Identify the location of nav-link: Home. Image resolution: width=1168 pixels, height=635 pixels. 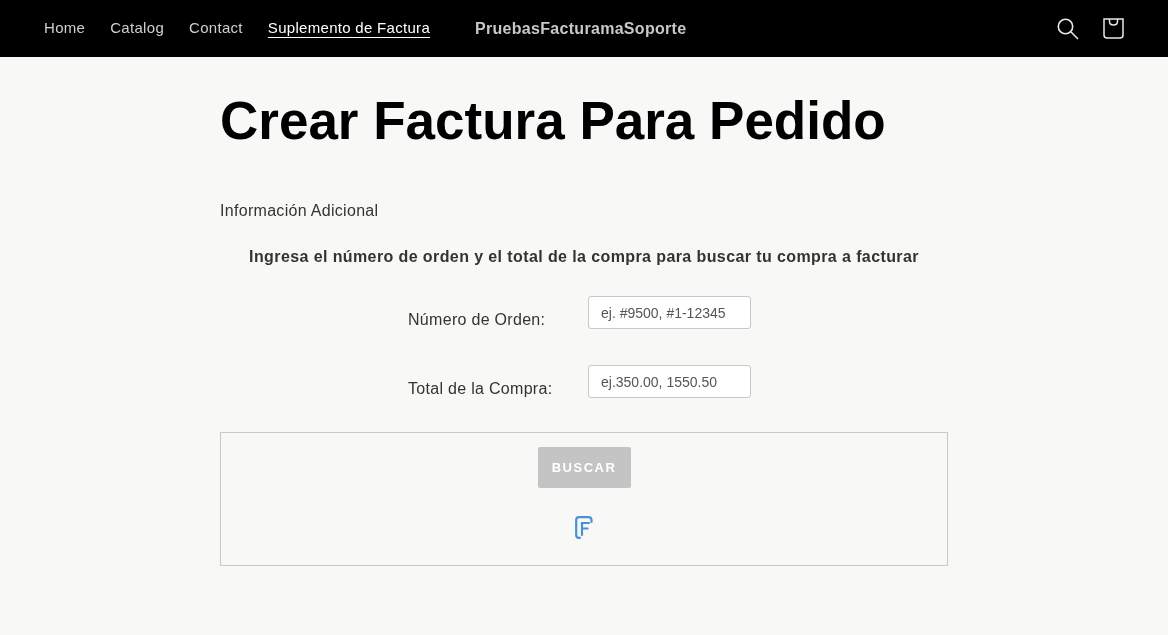
(65, 28).